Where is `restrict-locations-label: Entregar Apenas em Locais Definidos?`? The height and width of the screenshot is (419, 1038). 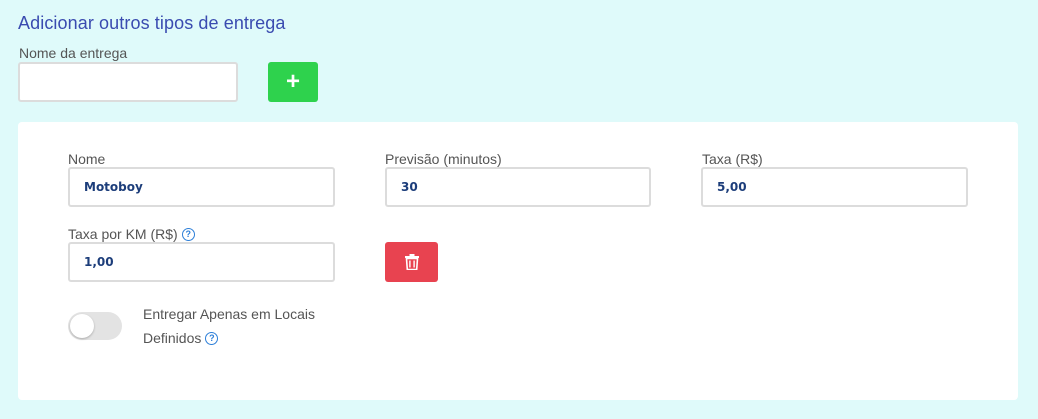 restrict-locations-label: Entregar Apenas em Locais Definidos? is located at coordinates (238, 326).